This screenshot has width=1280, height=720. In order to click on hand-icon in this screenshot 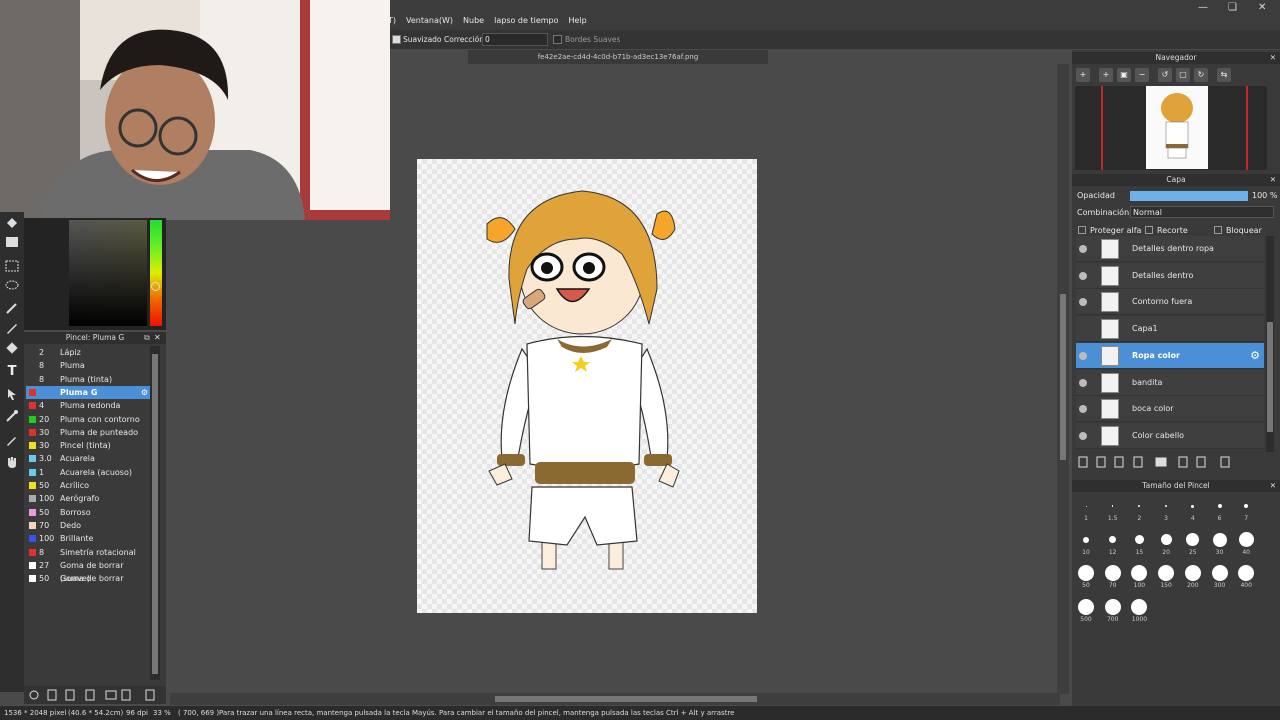, I will do `click(12, 462)`.